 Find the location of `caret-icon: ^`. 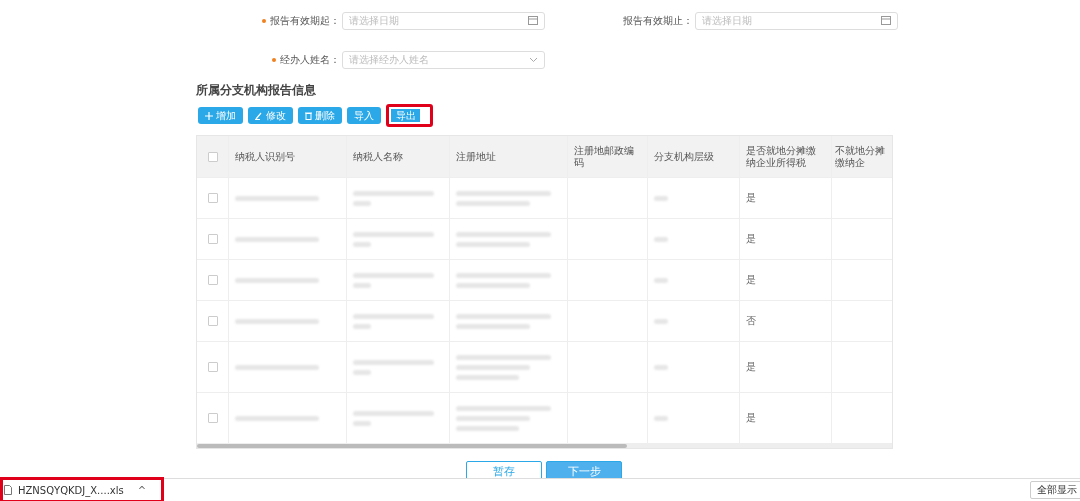

caret-icon: ^ is located at coordinates (142, 490).